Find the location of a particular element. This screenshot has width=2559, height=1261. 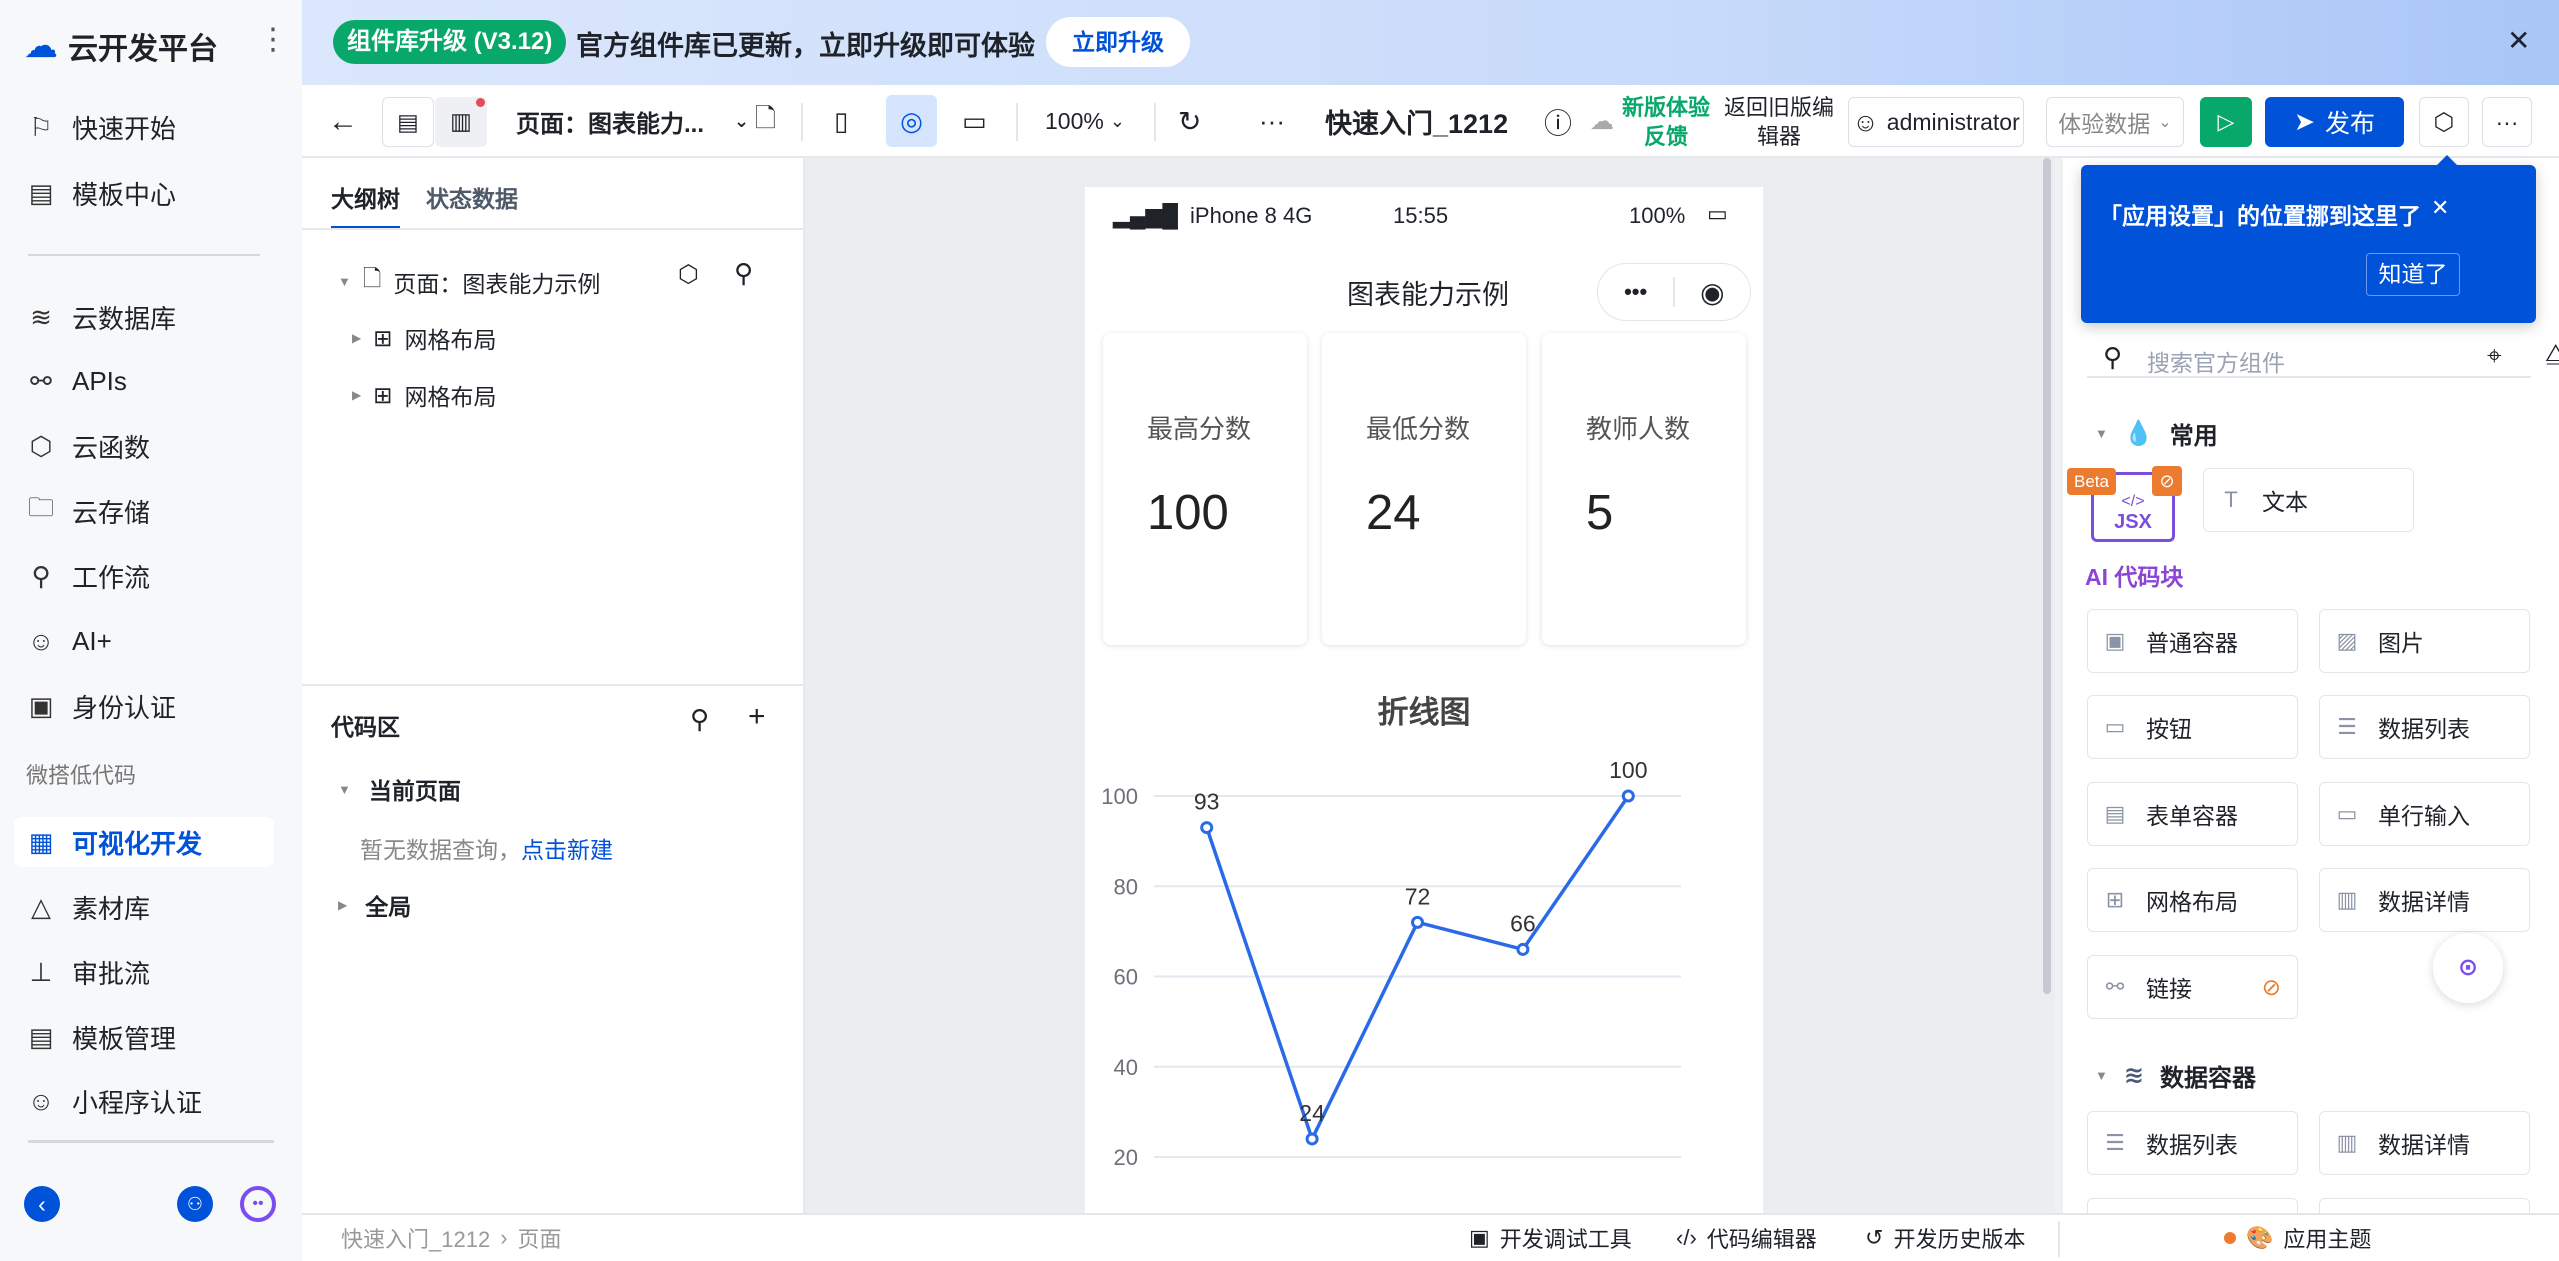

component-item: ▣ 普通容器 is located at coordinates (2192, 641).